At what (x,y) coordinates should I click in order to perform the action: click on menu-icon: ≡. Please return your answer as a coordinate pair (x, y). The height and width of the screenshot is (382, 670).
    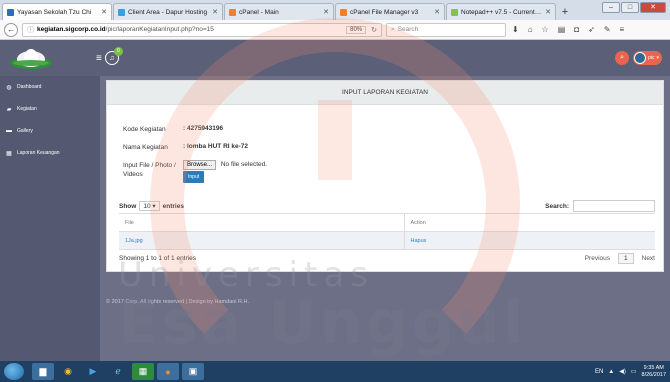
    Looking at the image, I should click on (622, 29).